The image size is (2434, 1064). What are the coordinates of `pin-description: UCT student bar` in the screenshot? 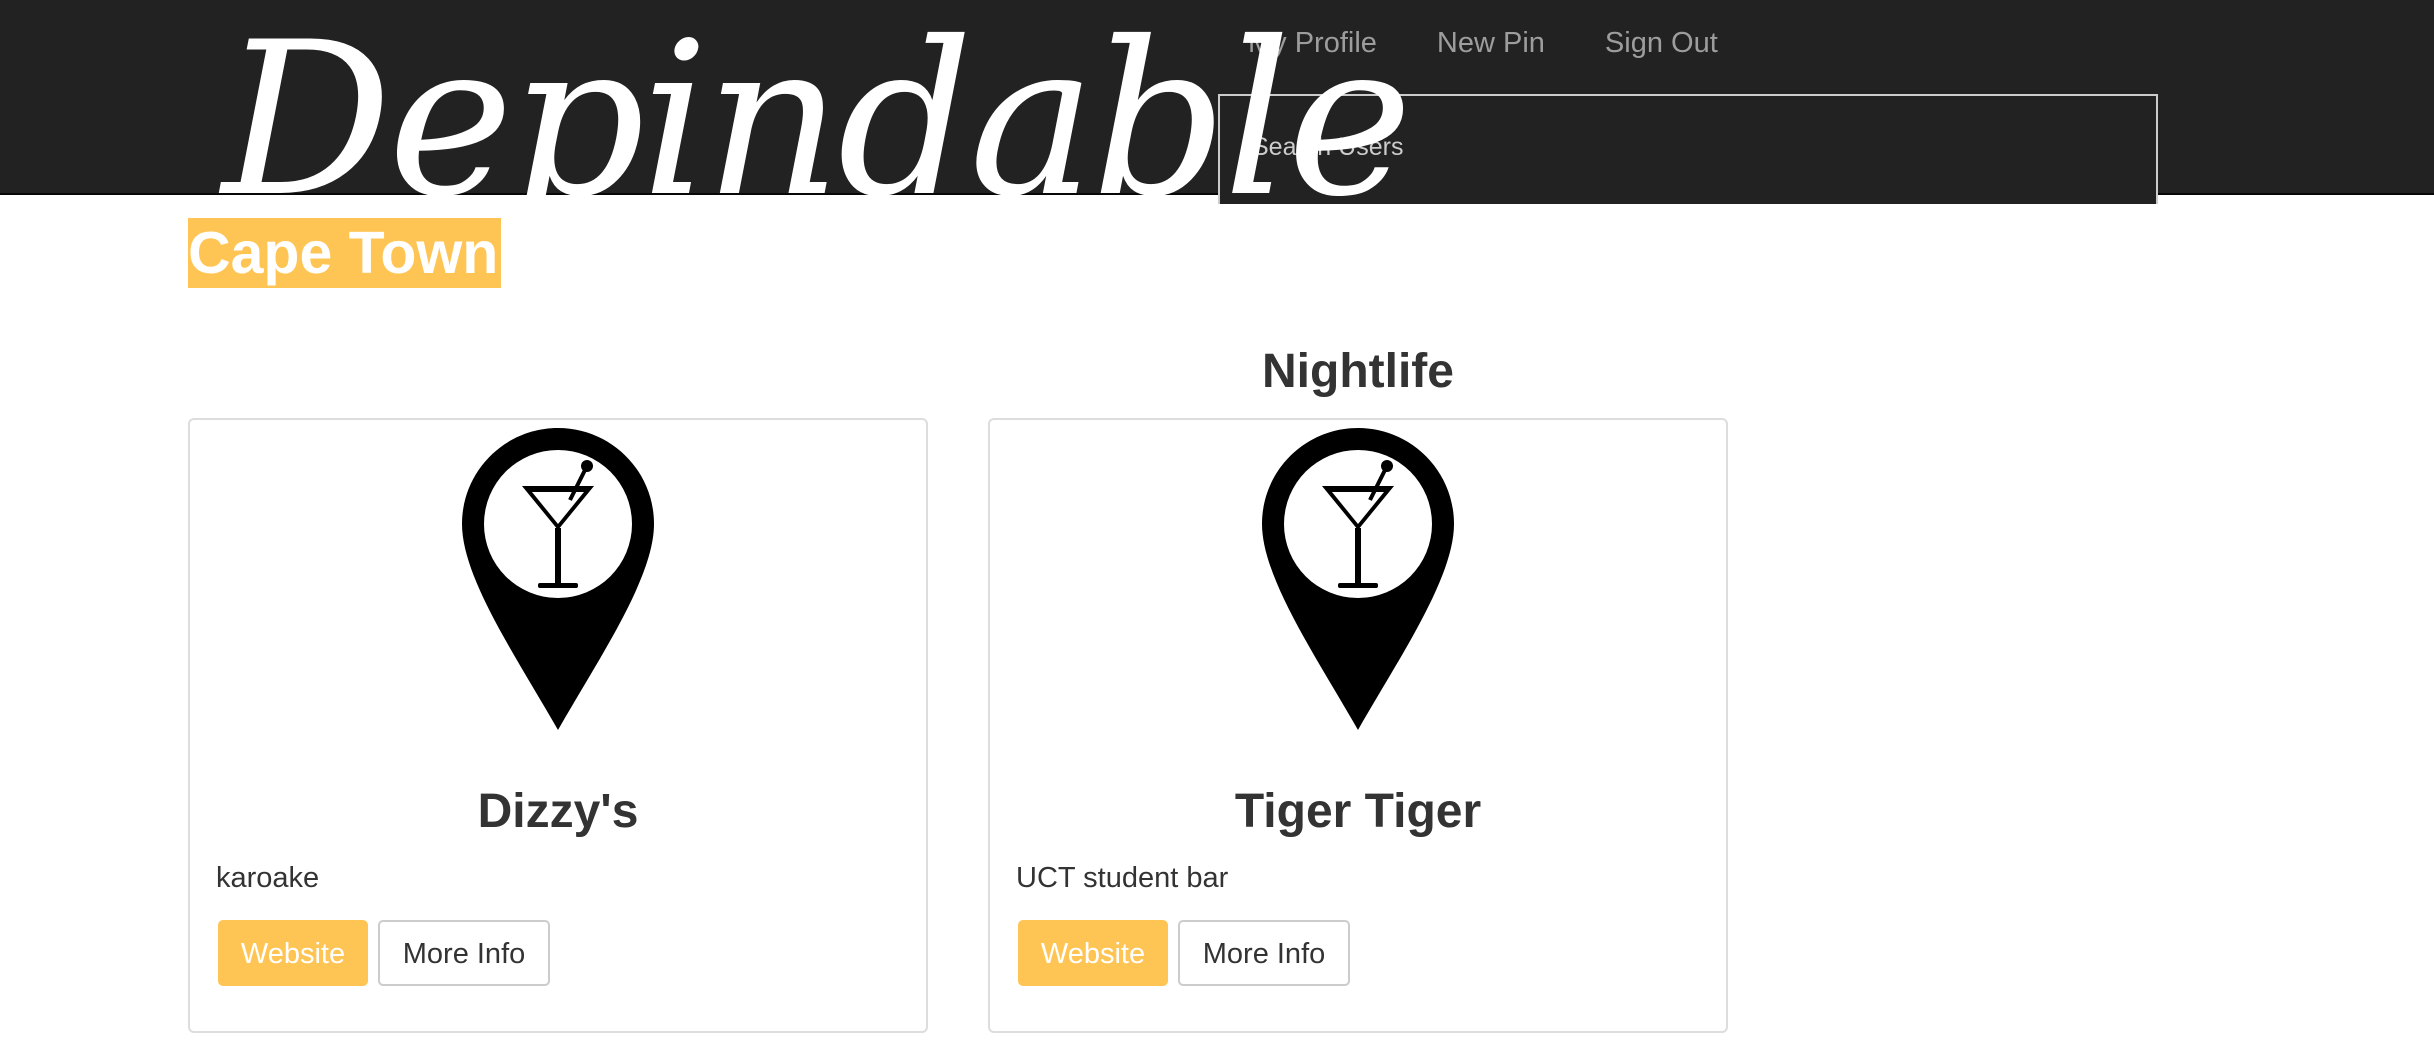 It's located at (1122, 878).